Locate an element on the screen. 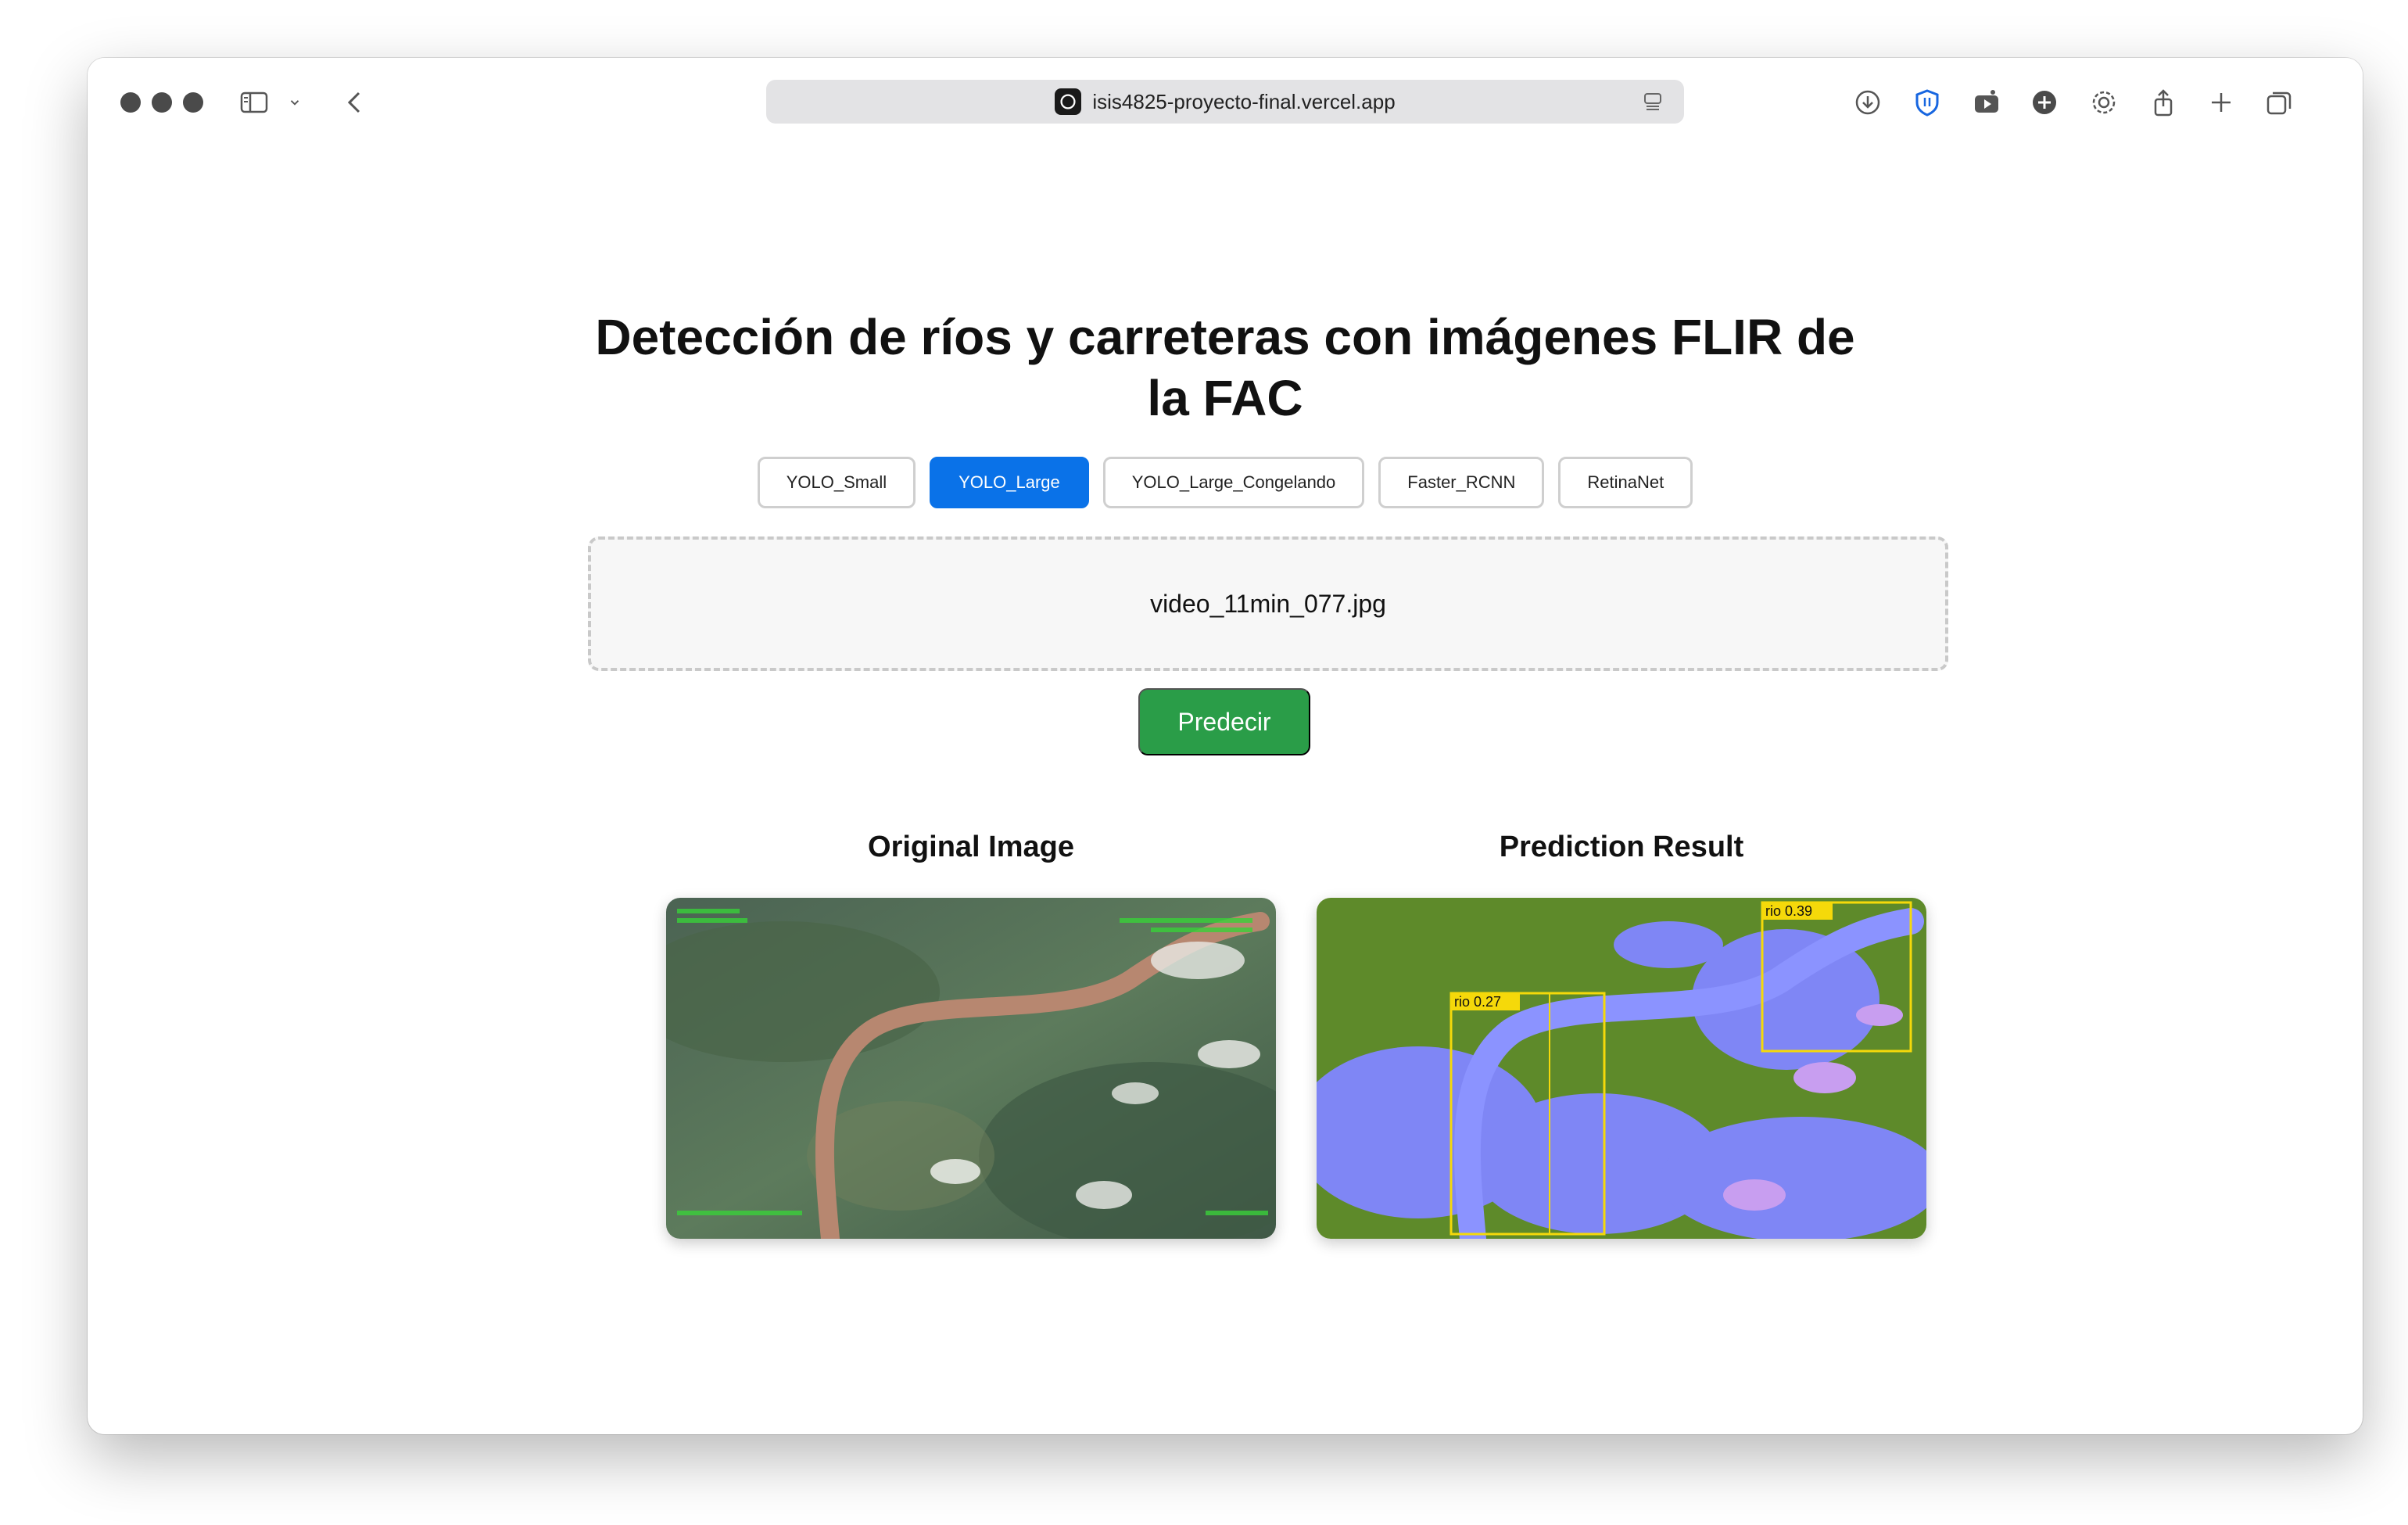 The image size is (2408, 1525). shield-icon is located at coordinates (1927, 102).